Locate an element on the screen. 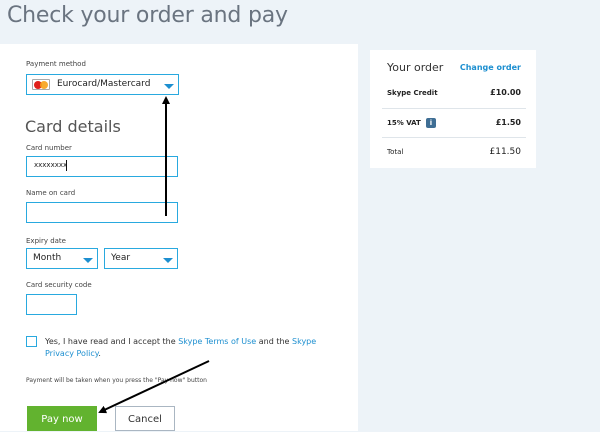 This screenshot has width=600, height=432. terms-of-use-link: Skype Terms of Use is located at coordinates (217, 341).